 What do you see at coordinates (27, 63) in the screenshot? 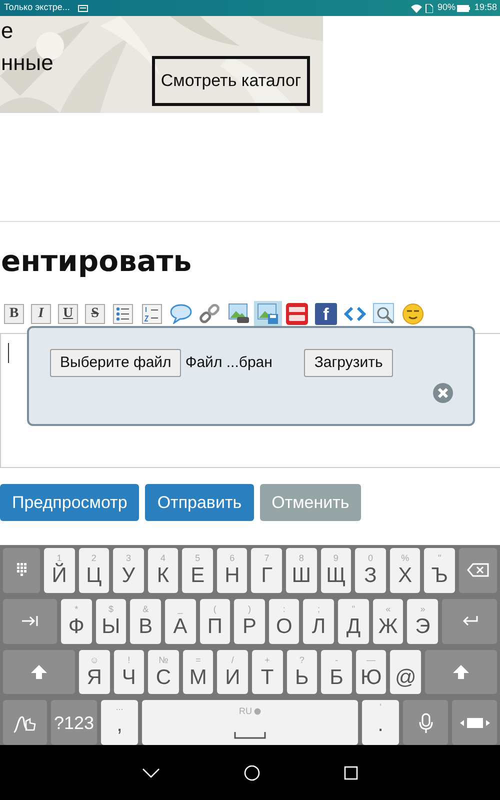
I see `banner-text: нные` at bounding box center [27, 63].